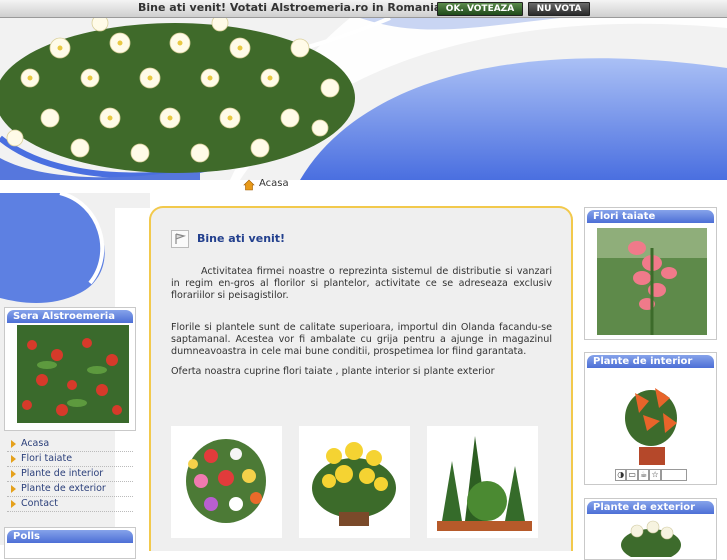 The image size is (727, 560). I want to click on nav-item-contact: Contact, so click(70, 504).